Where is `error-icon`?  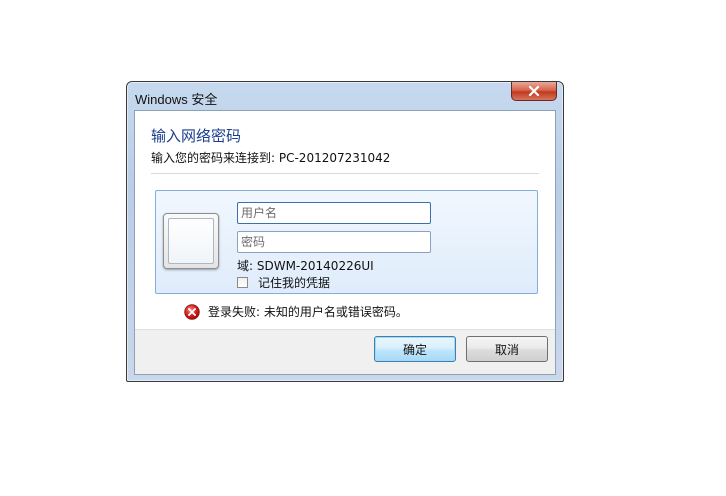
error-icon is located at coordinates (192, 311).